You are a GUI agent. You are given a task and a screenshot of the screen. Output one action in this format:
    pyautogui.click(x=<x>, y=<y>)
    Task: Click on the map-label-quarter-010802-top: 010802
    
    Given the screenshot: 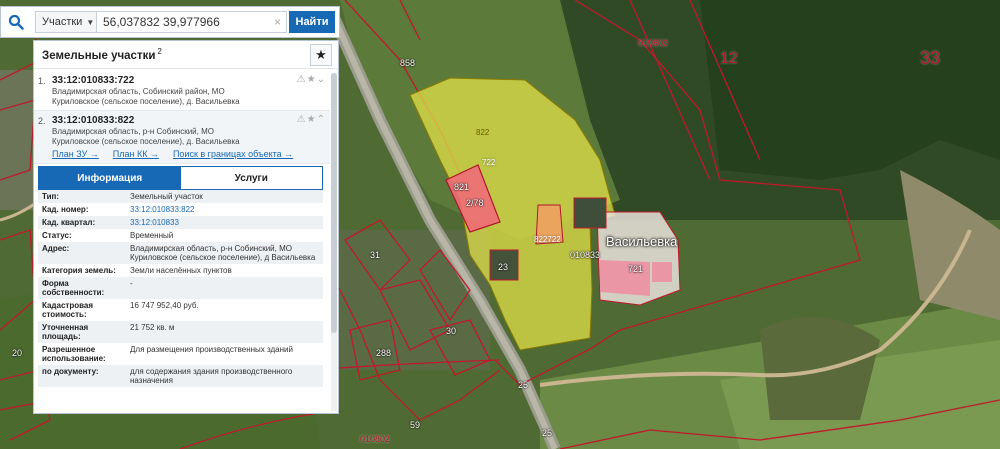 What is the action you would take?
    pyautogui.click(x=653, y=43)
    